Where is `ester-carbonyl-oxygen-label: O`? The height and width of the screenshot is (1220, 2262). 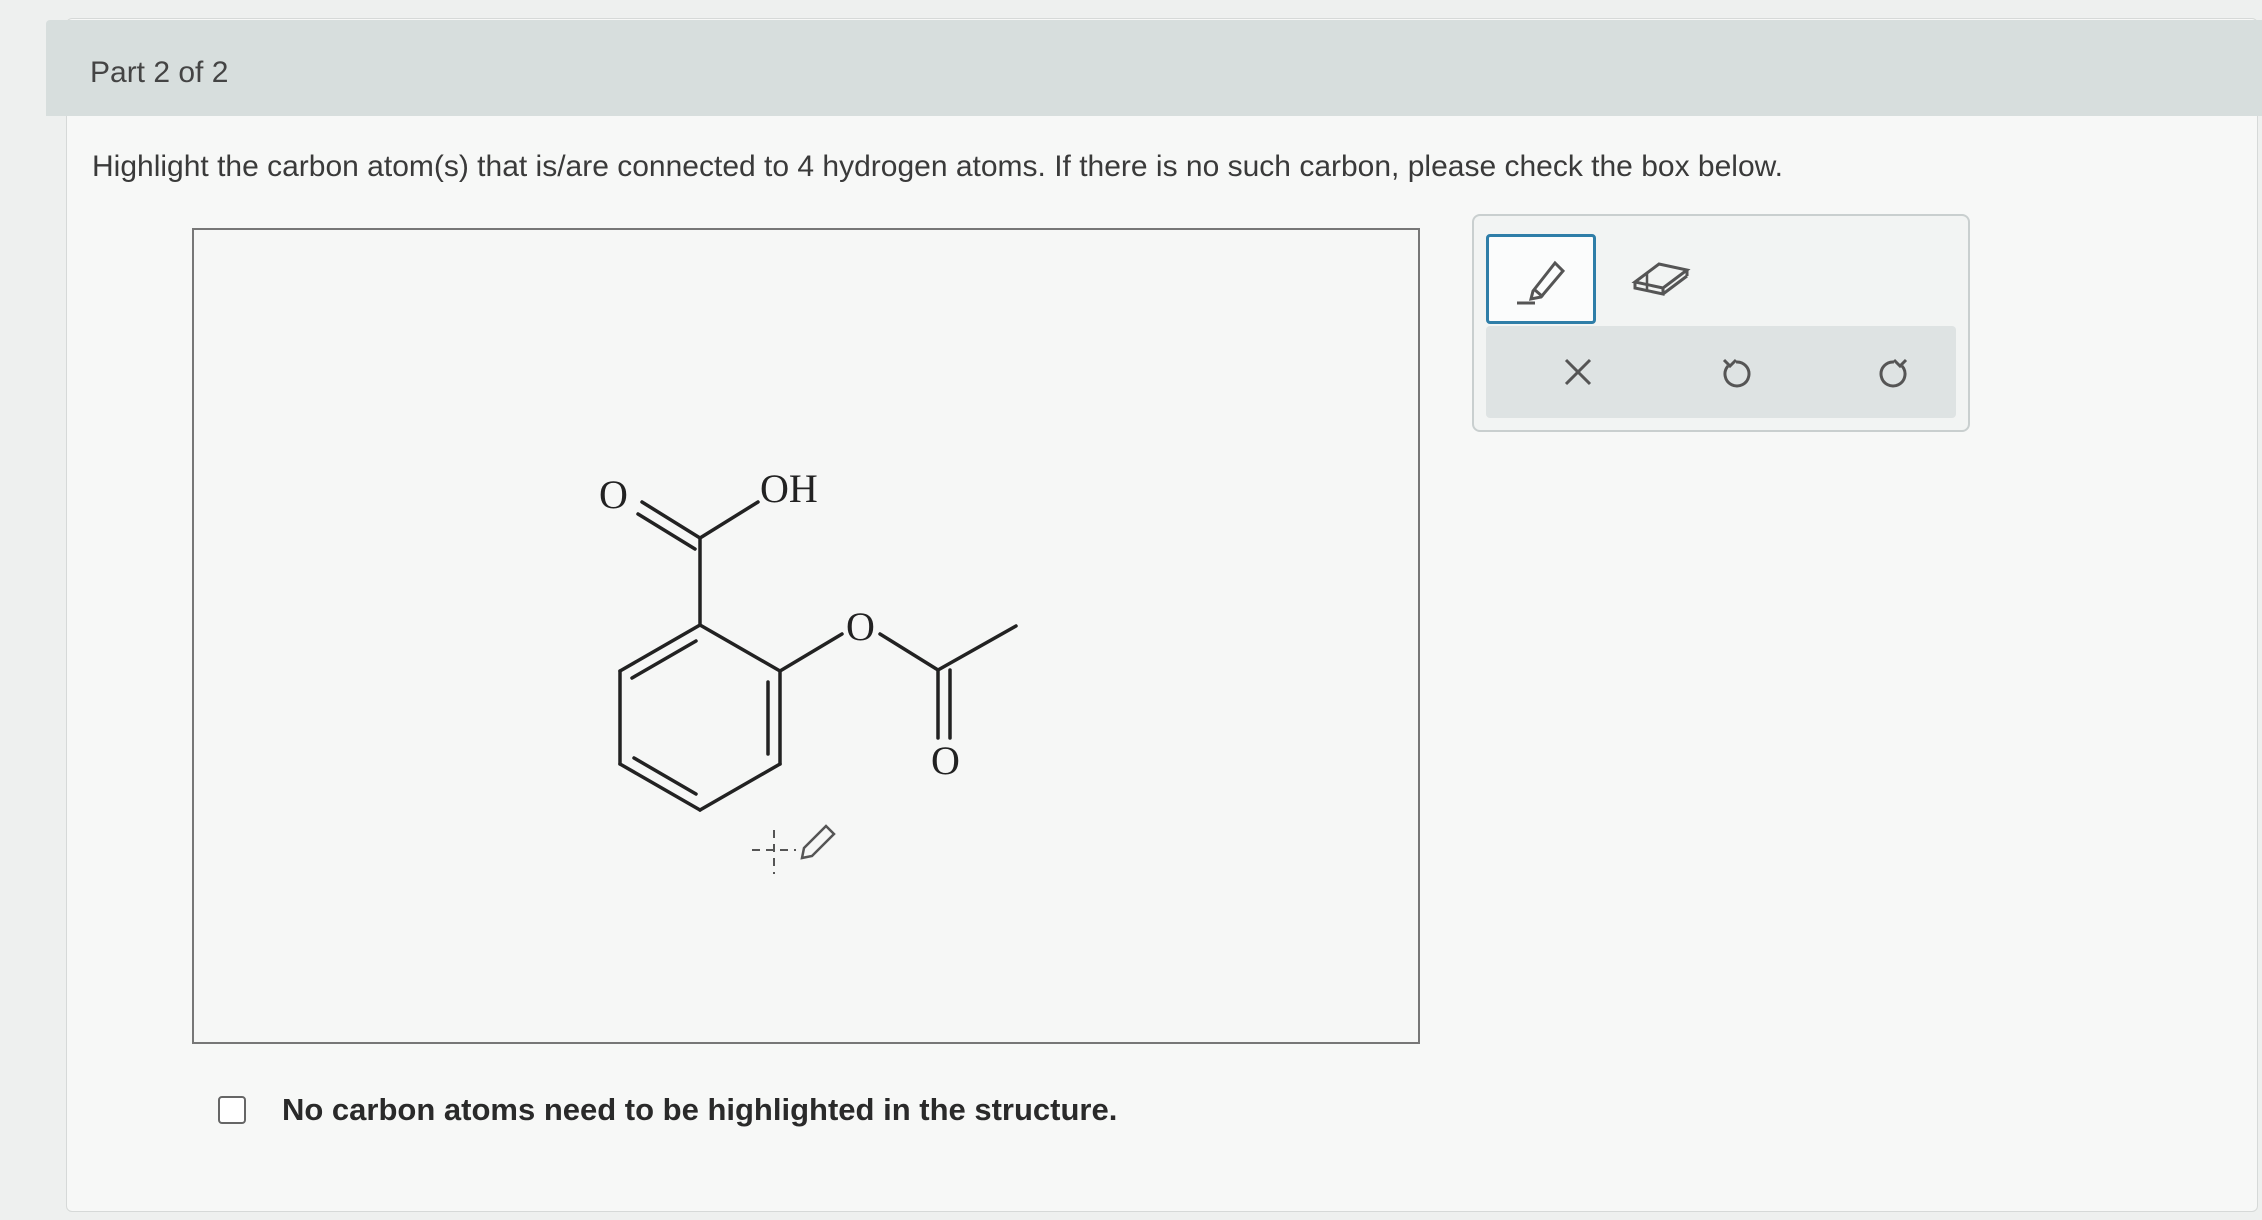 ester-carbonyl-oxygen-label: O is located at coordinates (945, 760).